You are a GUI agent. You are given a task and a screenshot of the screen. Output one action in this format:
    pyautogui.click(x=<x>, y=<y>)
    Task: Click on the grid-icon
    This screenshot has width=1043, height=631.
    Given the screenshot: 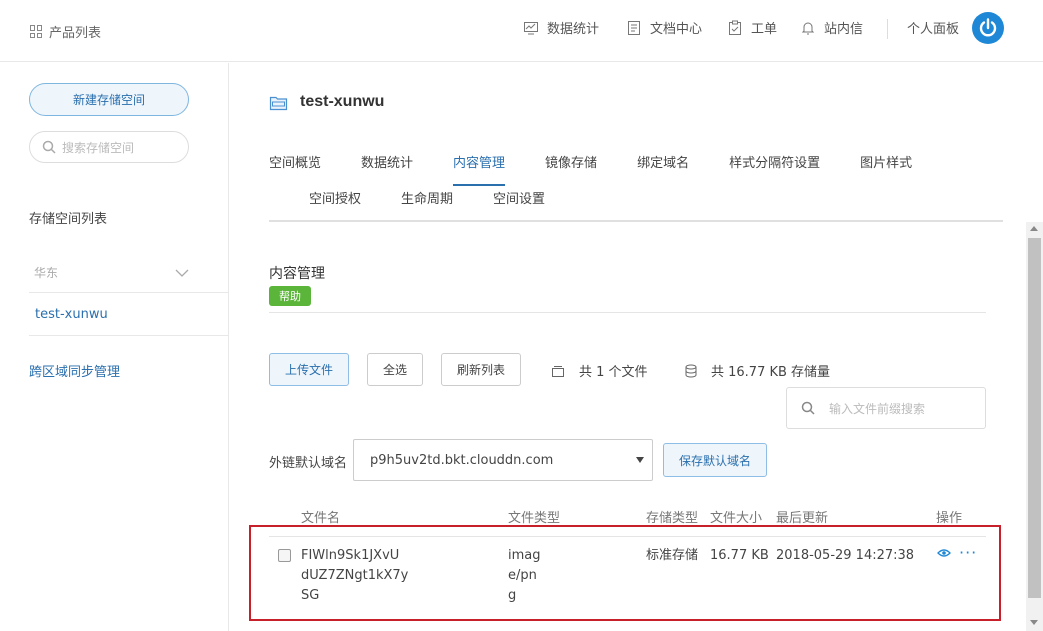 What is the action you would take?
    pyautogui.click(x=36, y=31)
    